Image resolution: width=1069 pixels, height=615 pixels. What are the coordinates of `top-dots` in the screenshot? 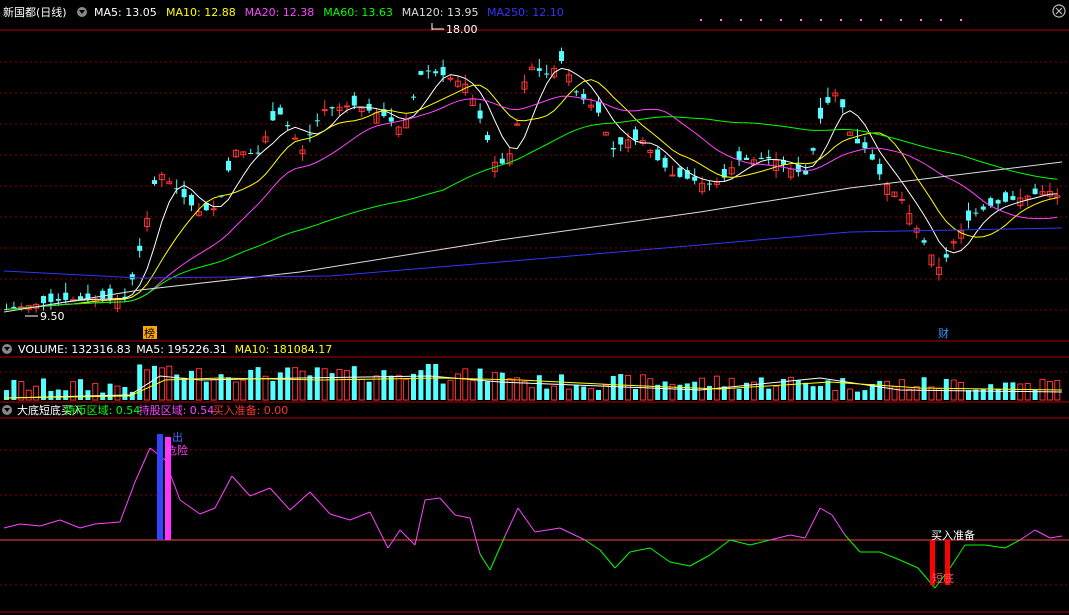 It's located at (831, 20).